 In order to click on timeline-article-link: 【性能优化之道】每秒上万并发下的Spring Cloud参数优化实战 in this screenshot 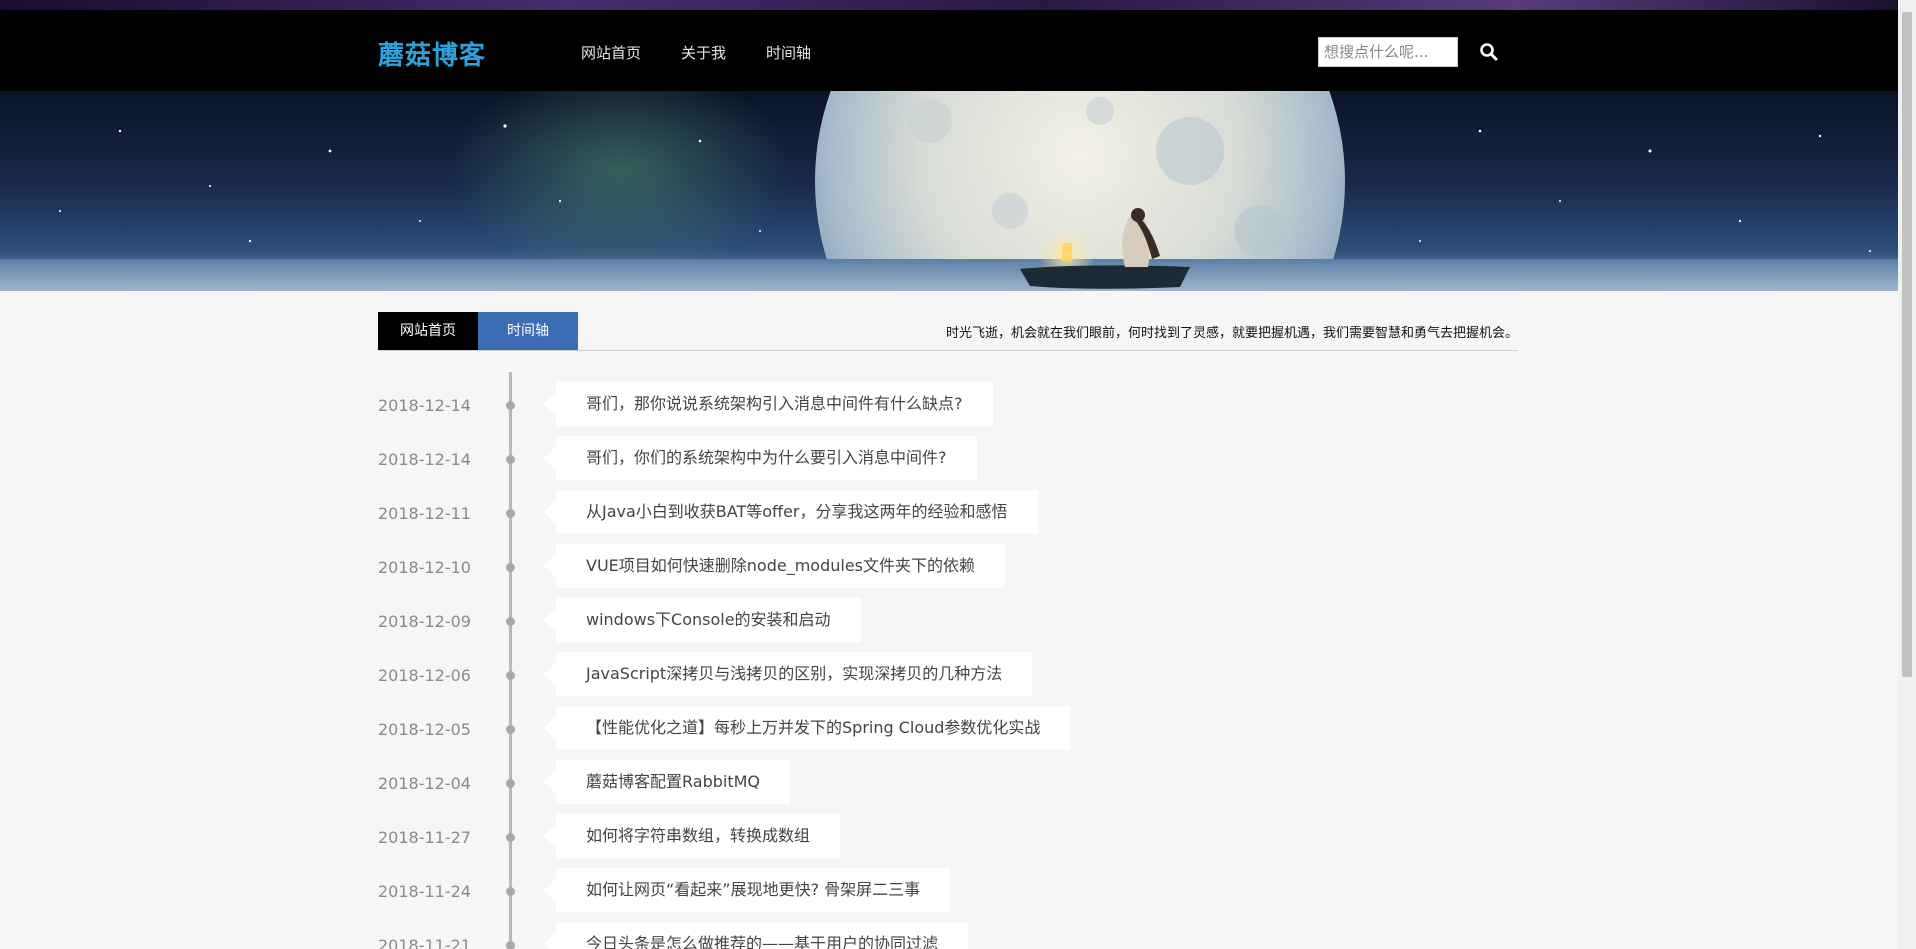, I will do `click(807, 728)`.